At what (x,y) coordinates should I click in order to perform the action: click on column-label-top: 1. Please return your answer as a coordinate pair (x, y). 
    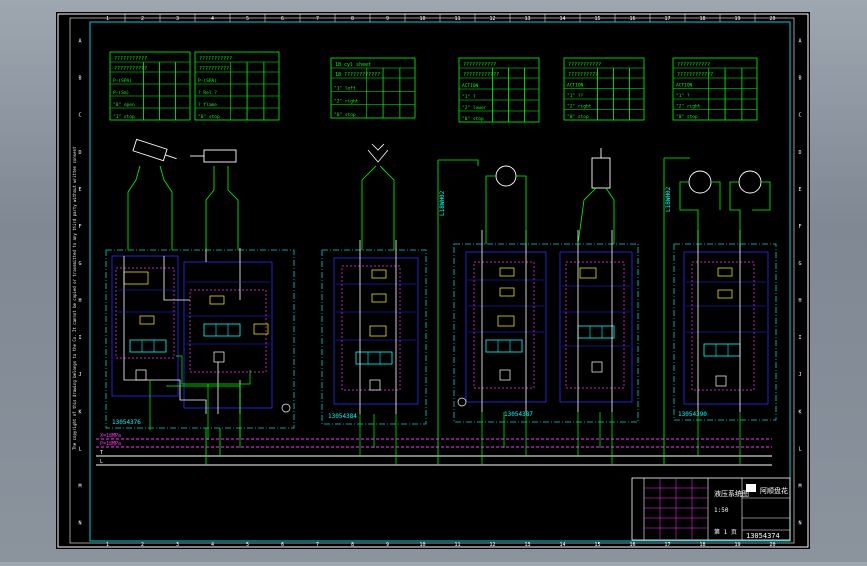
    Looking at the image, I should click on (107, 19).